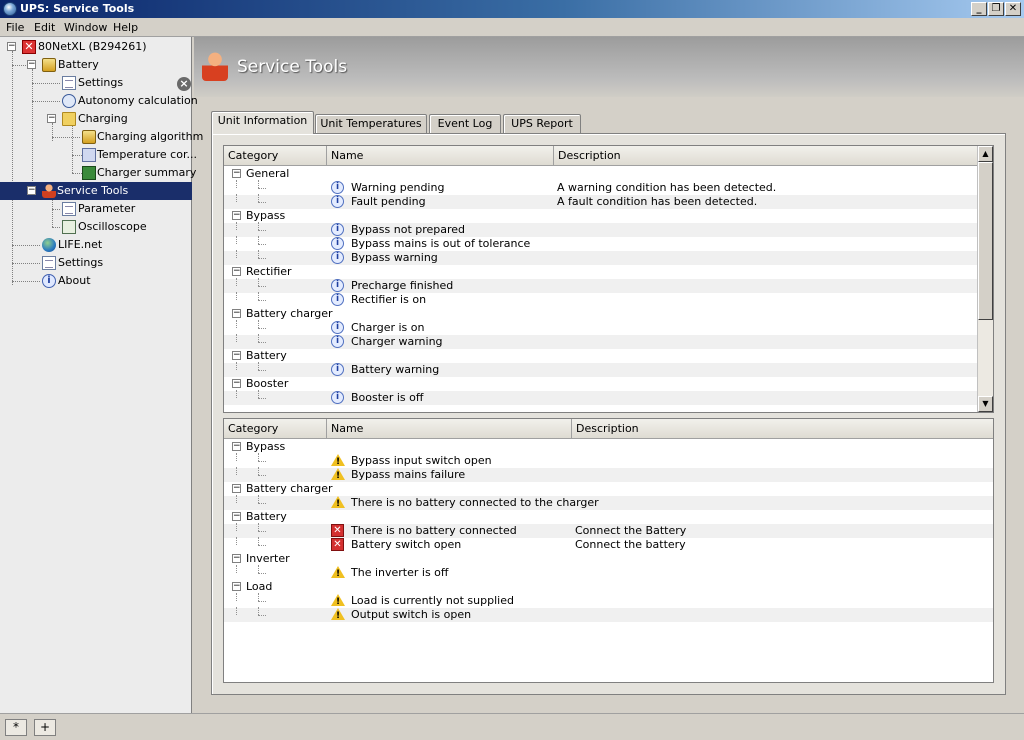 Image resolution: width=1024 pixels, height=740 pixels. What do you see at coordinates (16, 727) in the screenshot?
I see `star-button: *` at bounding box center [16, 727].